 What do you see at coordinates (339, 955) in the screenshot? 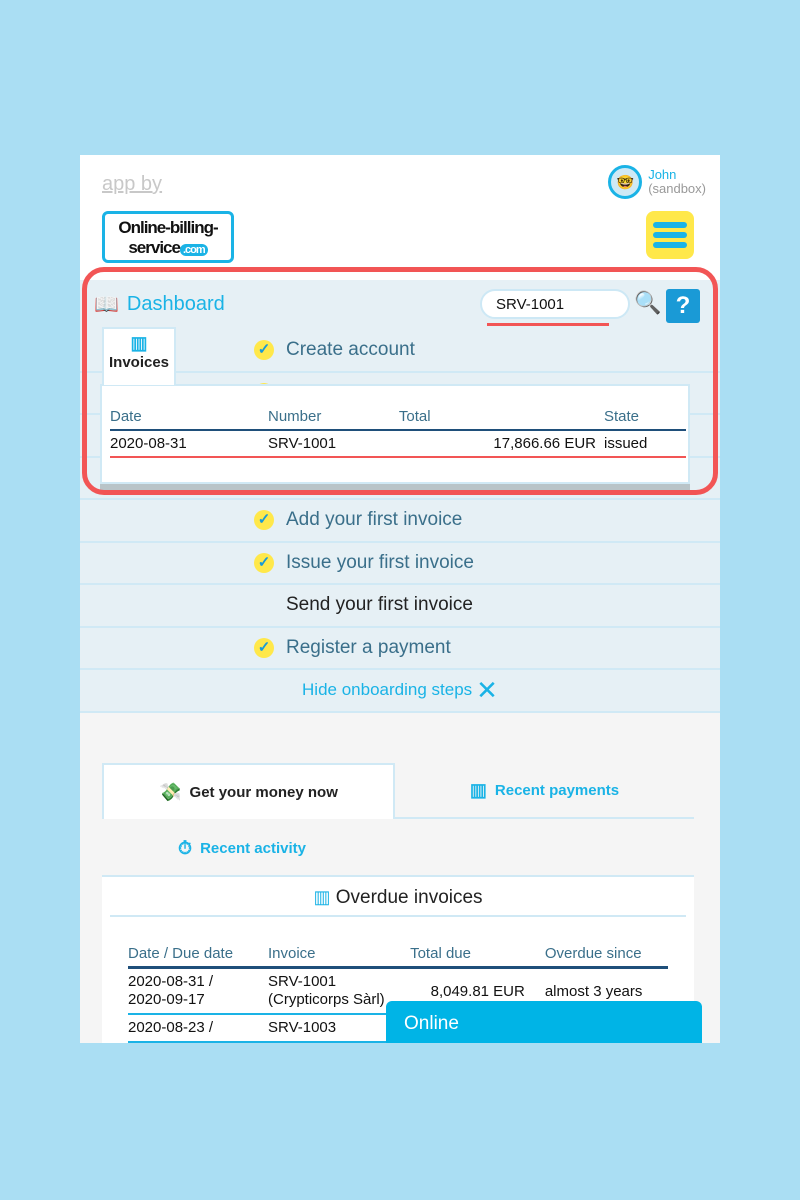
I see `col-invoice: Invoice` at bounding box center [339, 955].